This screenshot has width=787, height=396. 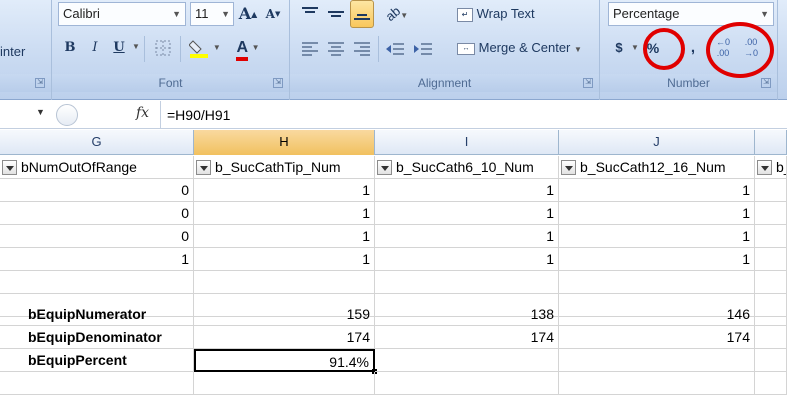 What do you see at coordinates (310, 48) in the screenshot?
I see `align-left-button` at bounding box center [310, 48].